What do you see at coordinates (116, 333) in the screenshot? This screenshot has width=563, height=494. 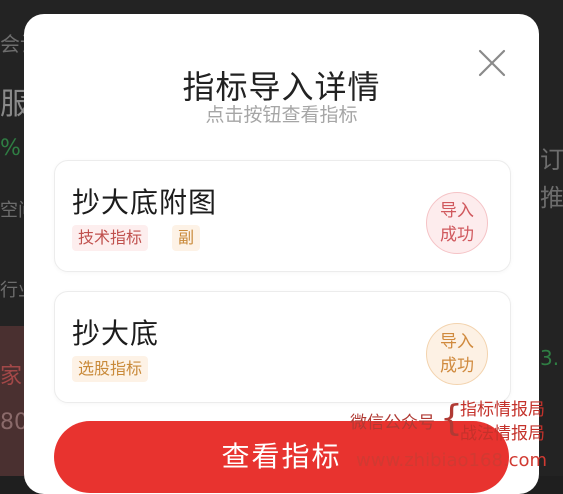 I see `indicator-title: 抄大底` at bounding box center [116, 333].